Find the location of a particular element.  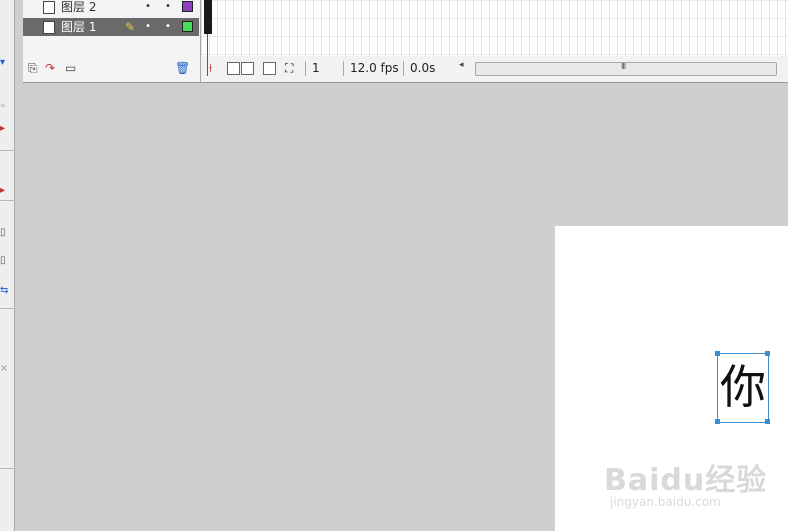

watermark: Baidu经验 jingyan.baidu.com is located at coordinates (696, 485).